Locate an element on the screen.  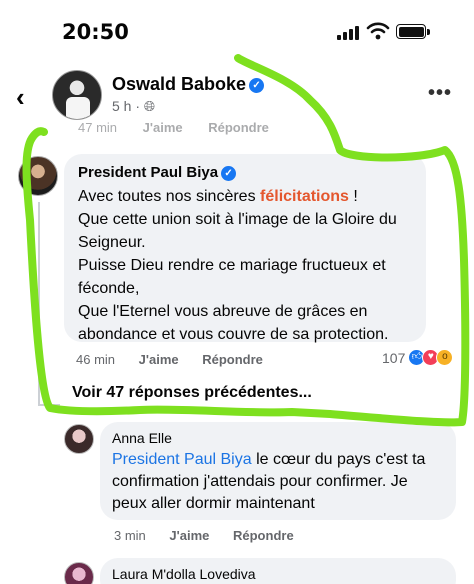
battery-icon is located at coordinates (413, 31).